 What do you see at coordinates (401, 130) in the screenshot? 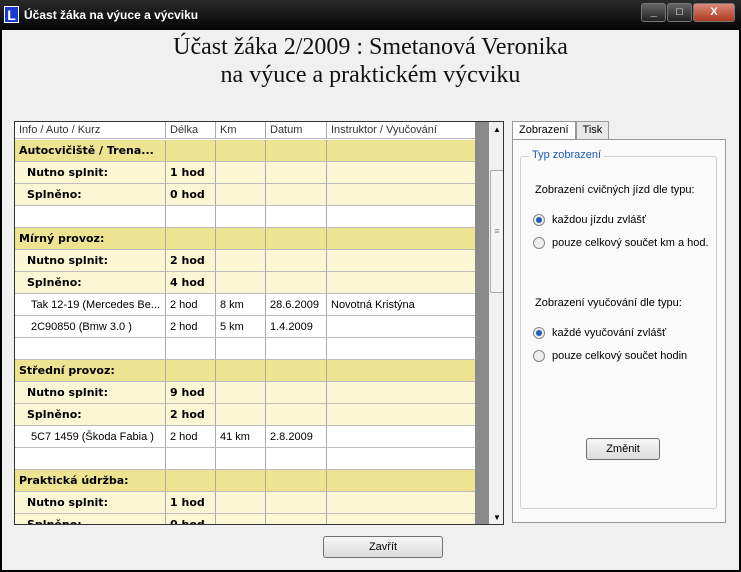
I see `column-header-instructor: Instruktor / Vyučování` at bounding box center [401, 130].